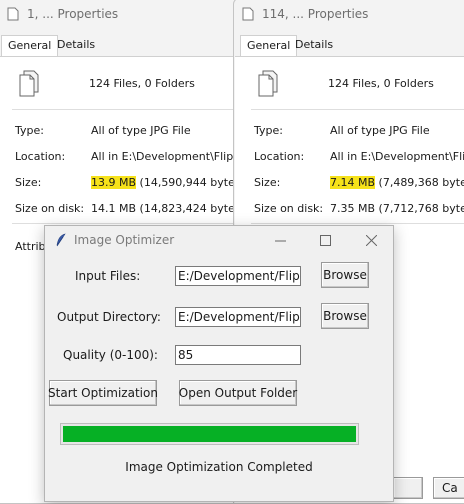 The width and height of the screenshot is (464, 504). Describe the element at coordinates (61, 240) in the screenshot. I see `feather-icon` at that location.